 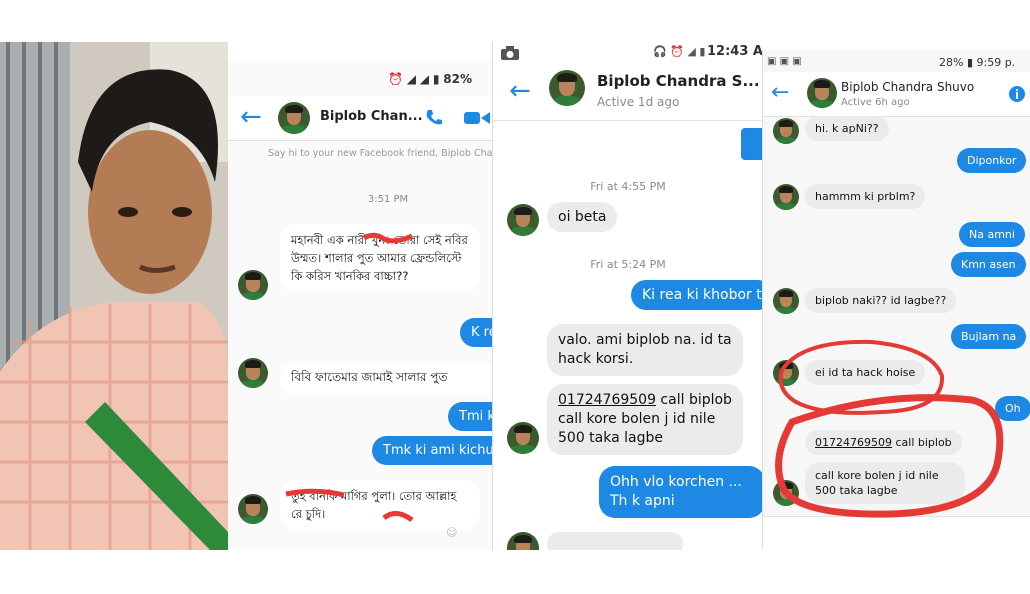 What do you see at coordinates (865, 196) in the screenshot?
I see `message-incoming: hammm ki prblm?` at bounding box center [865, 196].